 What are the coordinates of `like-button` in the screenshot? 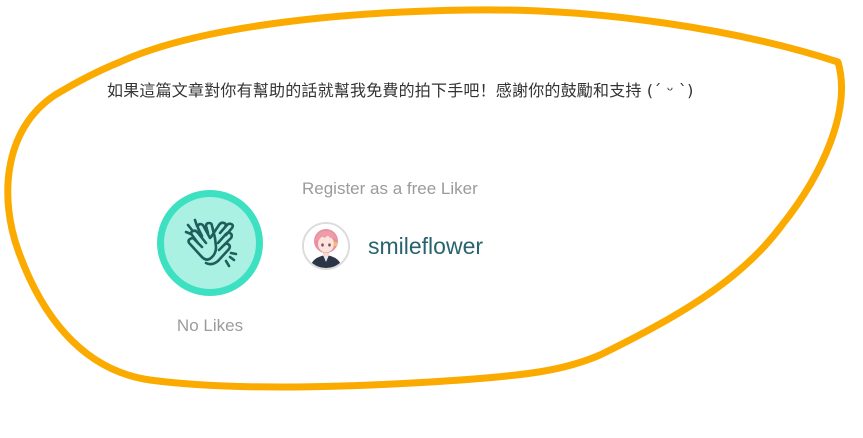 It's located at (210, 243).